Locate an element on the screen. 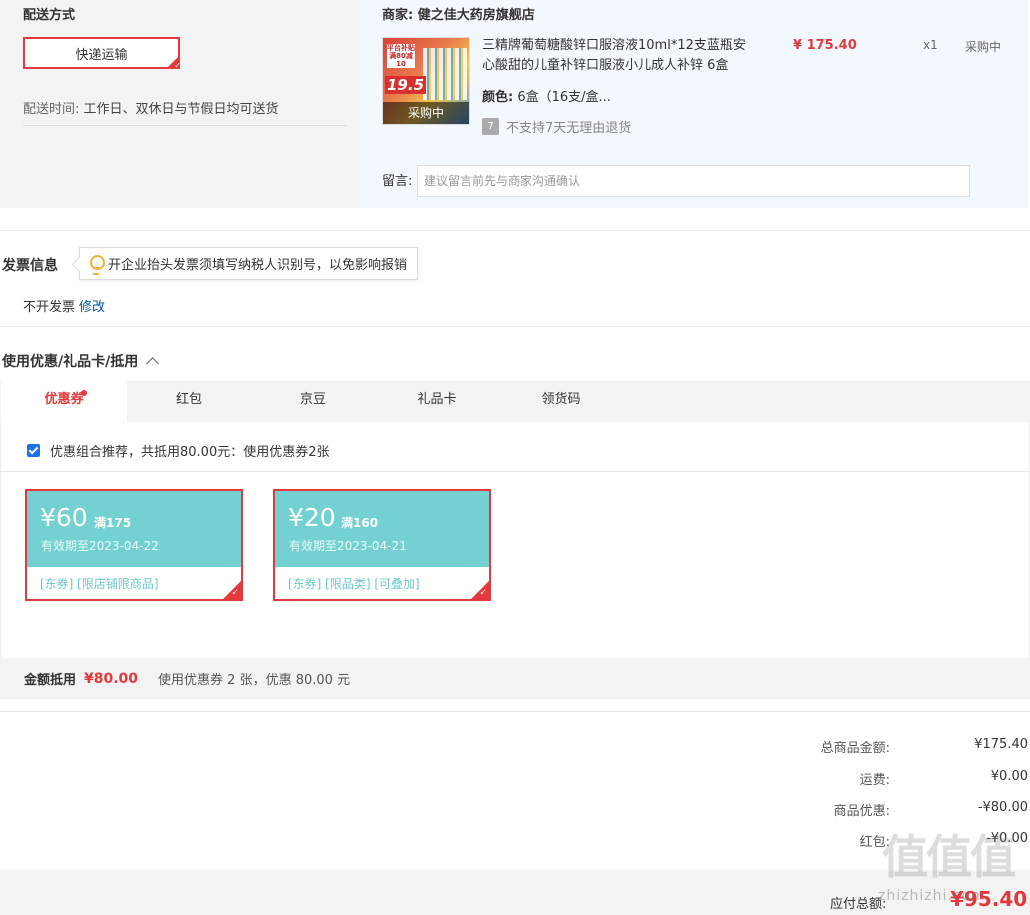 This screenshot has width=1030, height=915. tab-pickup-code: 领货码 is located at coordinates (561, 401).